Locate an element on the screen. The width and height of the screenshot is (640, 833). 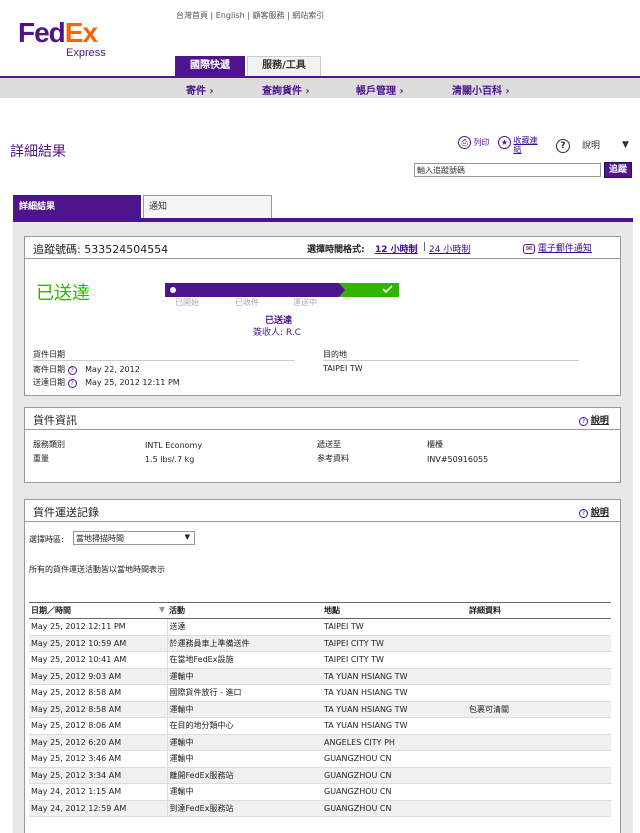
page-title: 詳細結果 is located at coordinates (38, 152).